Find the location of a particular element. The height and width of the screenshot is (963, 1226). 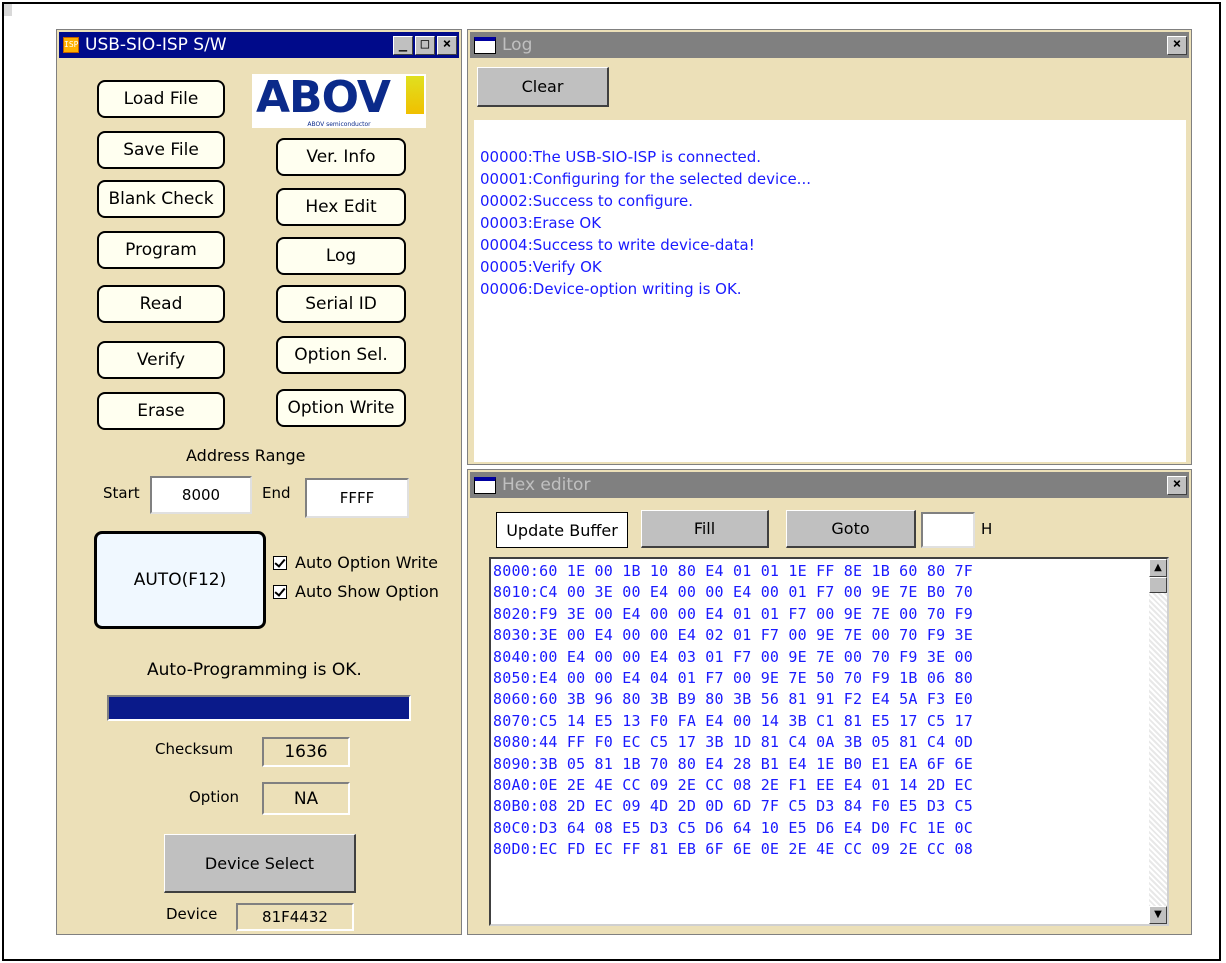

end-address-field: FFFF is located at coordinates (357, 498).